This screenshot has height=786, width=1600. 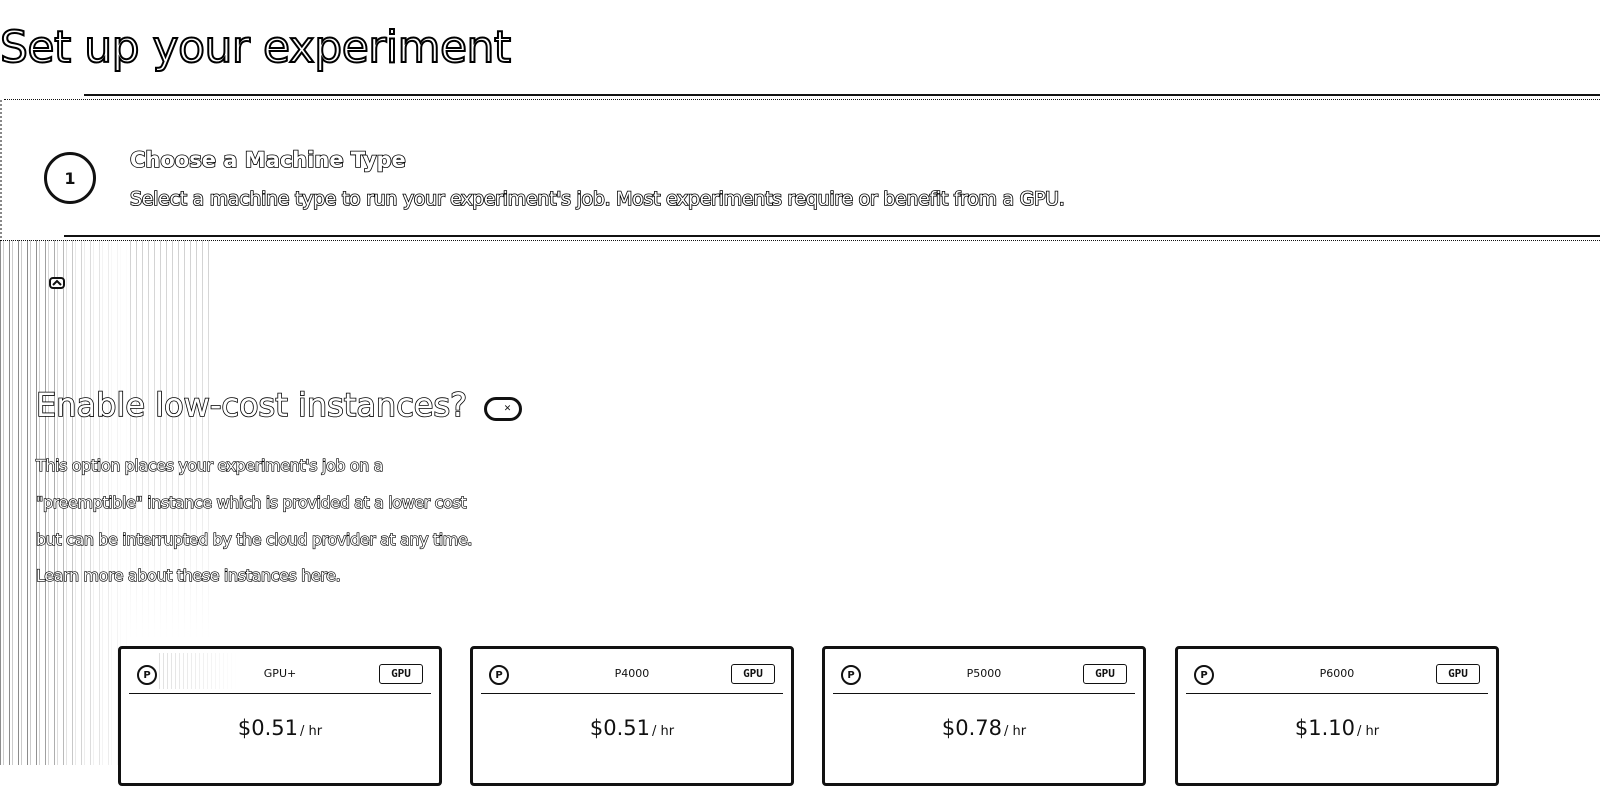 I want to click on machine-card-gpu-plus: P GPU+ GPU $0.51/ hr, so click(x=280, y=716).